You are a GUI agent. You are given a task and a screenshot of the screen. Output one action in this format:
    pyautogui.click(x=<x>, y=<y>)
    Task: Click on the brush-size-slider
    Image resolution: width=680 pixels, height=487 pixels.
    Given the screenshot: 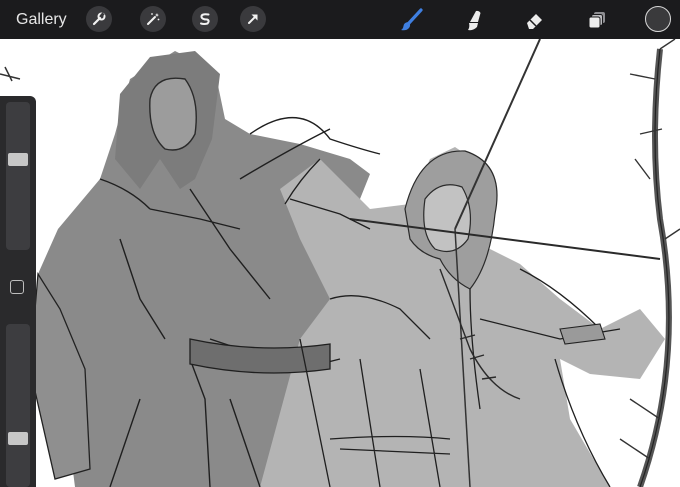 What is the action you would take?
    pyautogui.click(x=18, y=176)
    